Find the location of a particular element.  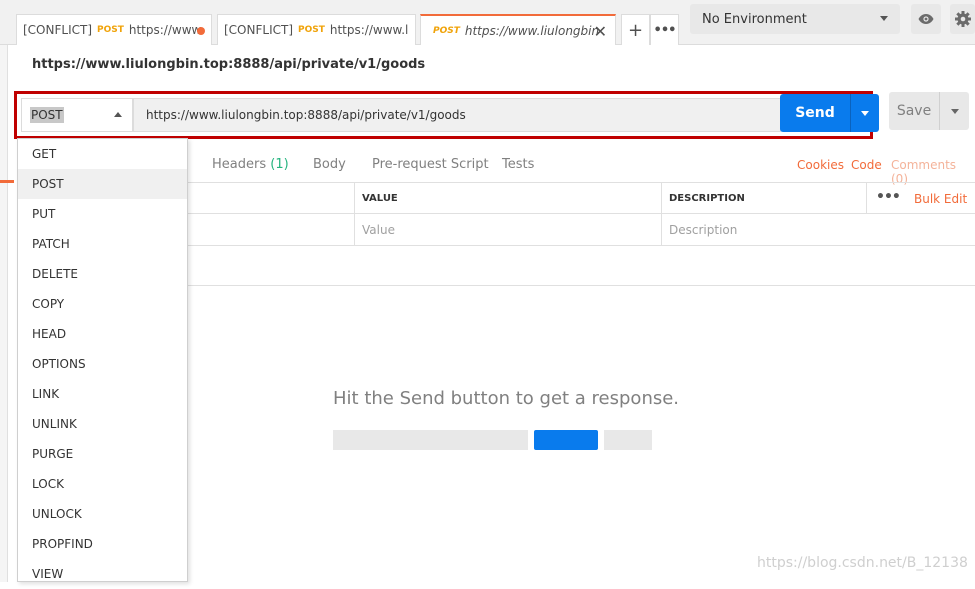

tab-options-button: ••• is located at coordinates (664, 29).